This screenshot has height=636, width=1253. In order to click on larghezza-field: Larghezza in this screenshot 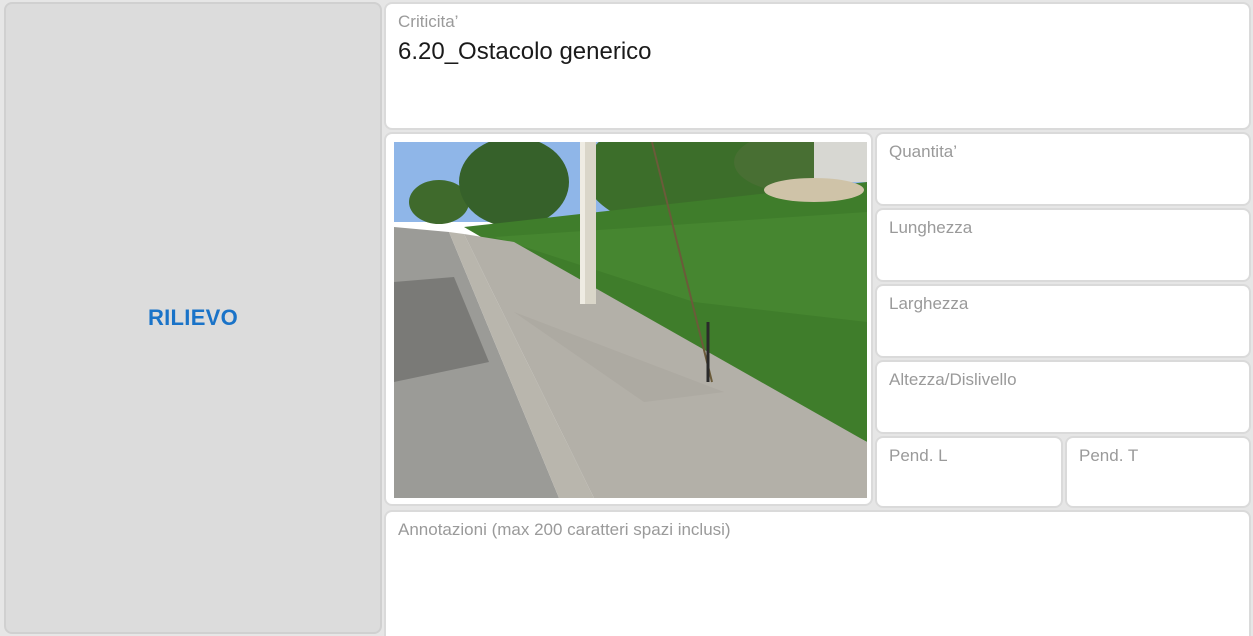, I will do `click(1063, 321)`.